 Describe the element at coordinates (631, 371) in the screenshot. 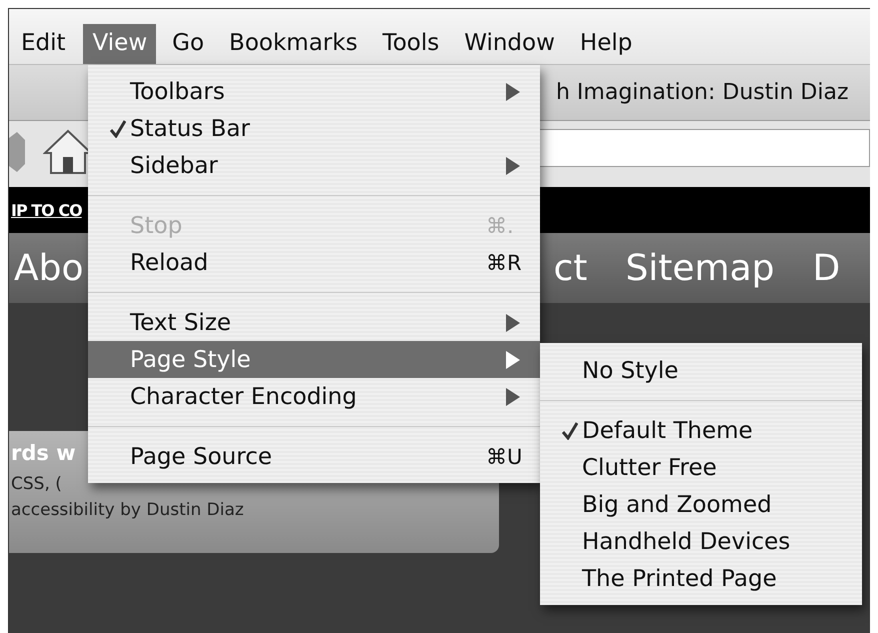

I see `menu-item-label: No Style` at that location.